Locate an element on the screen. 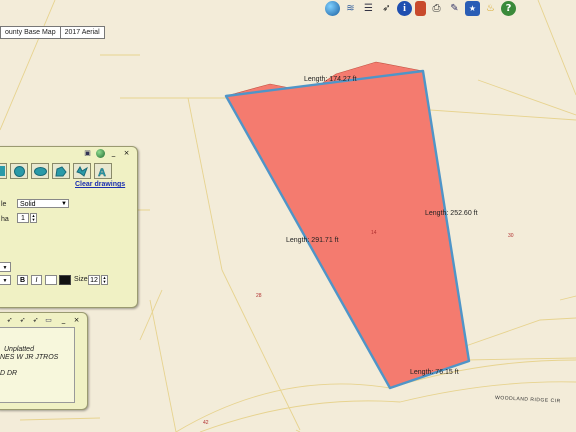  identify-line-1: Unplatted is located at coordinates (19, 349).